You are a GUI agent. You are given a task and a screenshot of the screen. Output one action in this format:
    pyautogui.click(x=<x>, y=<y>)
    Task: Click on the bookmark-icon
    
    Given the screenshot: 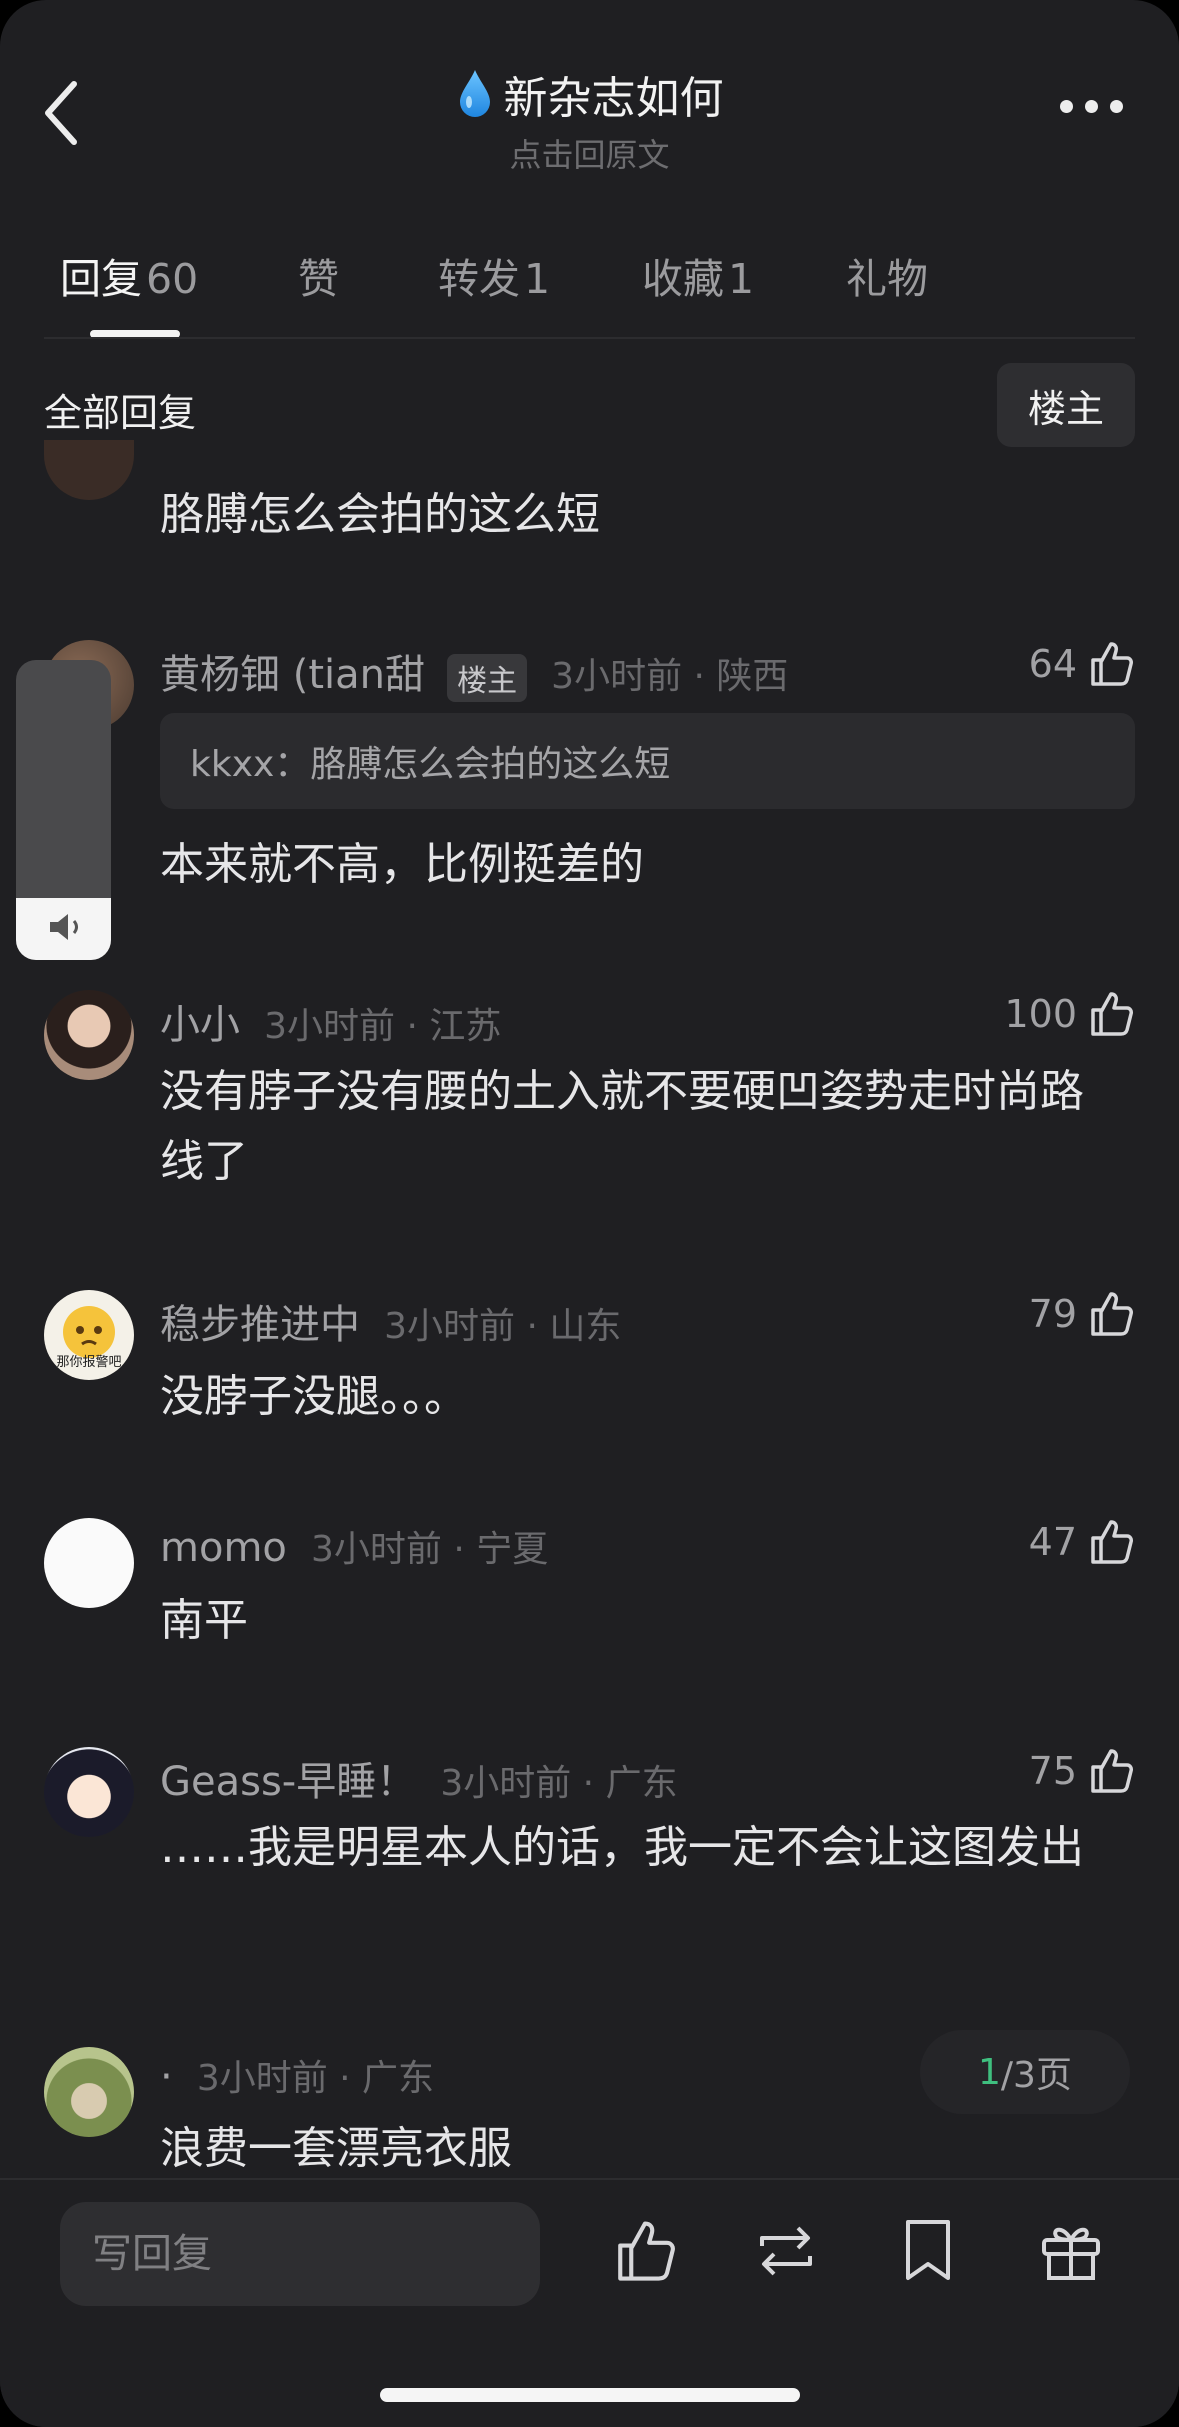 What is the action you would take?
    pyautogui.click(x=928, y=2250)
    